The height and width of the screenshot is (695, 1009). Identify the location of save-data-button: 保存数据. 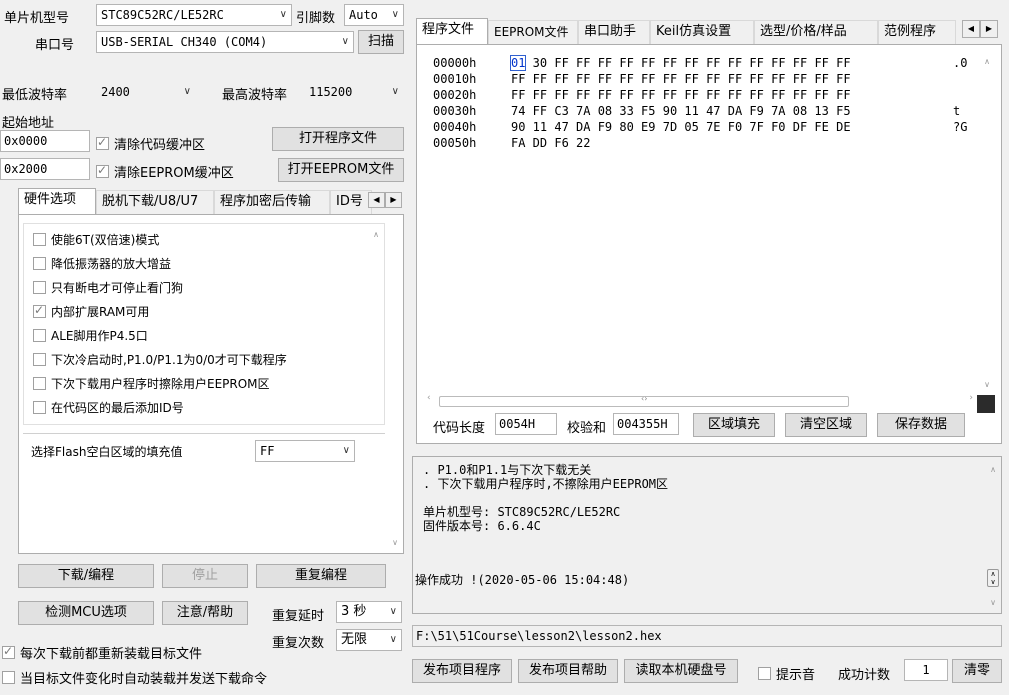
(921, 425).